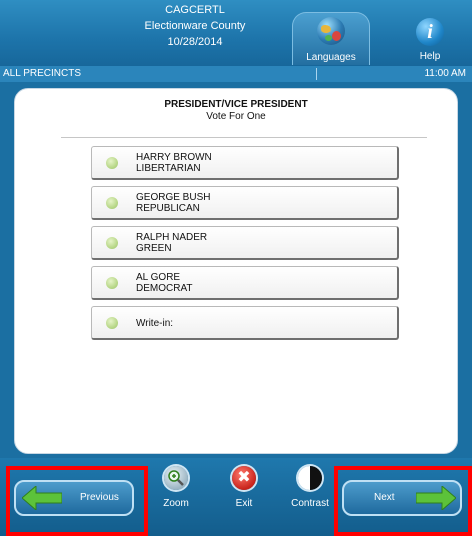 This screenshot has height=536, width=472. I want to click on contest-title: PRESIDENT/VICE PRESIDENT, so click(236, 104).